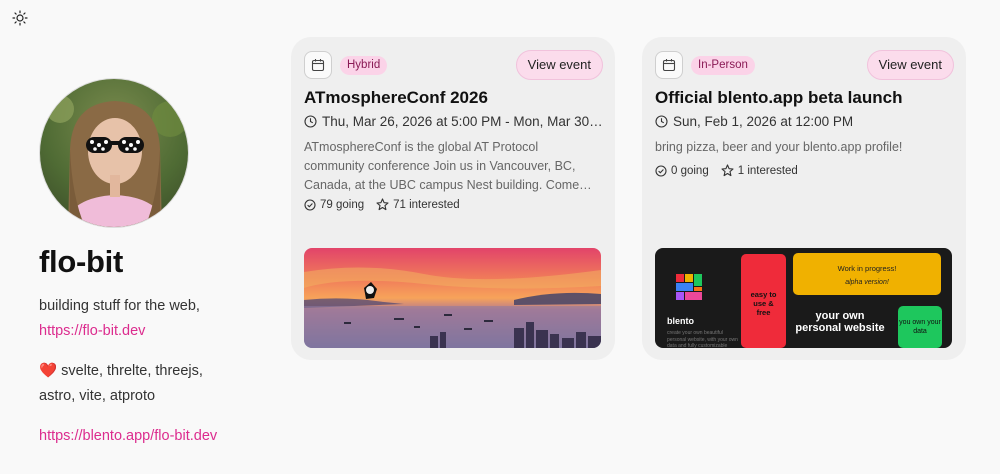 This screenshot has width=1000, height=474. What do you see at coordinates (767, 170) in the screenshot?
I see `interested-label: 1 interested` at bounding box center [767, 170].